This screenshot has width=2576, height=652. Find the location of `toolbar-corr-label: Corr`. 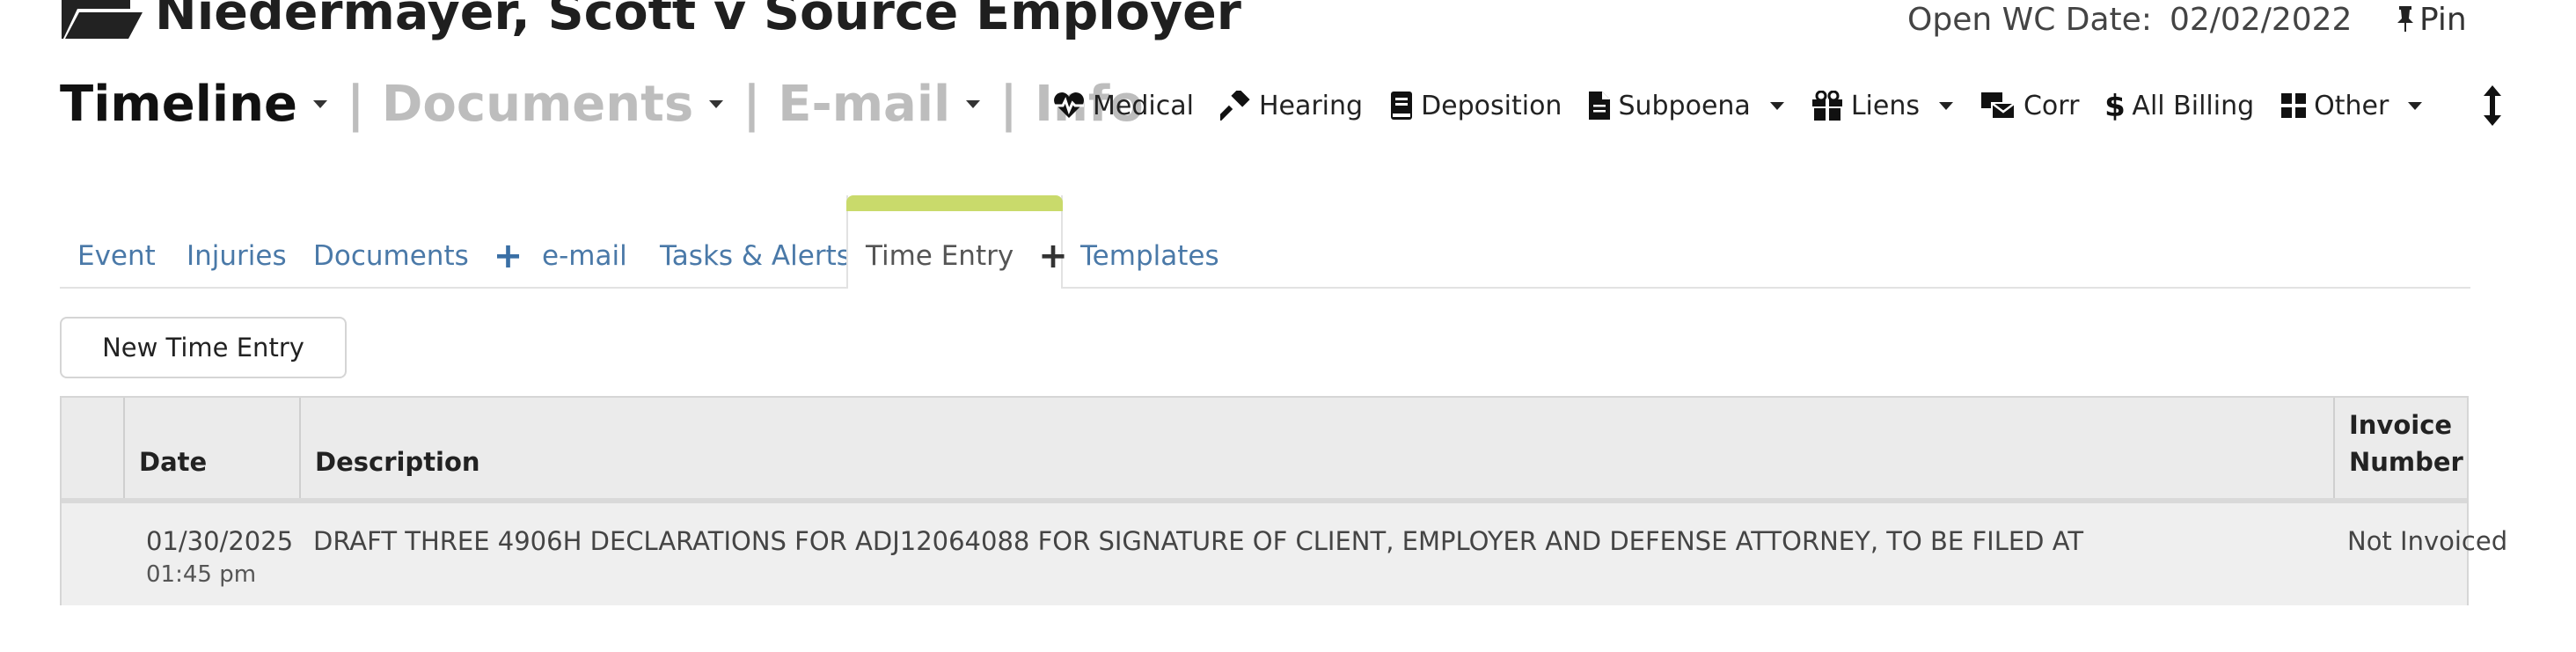

toolbar-corr-label: Corr is located at coordinates (2051, 105).